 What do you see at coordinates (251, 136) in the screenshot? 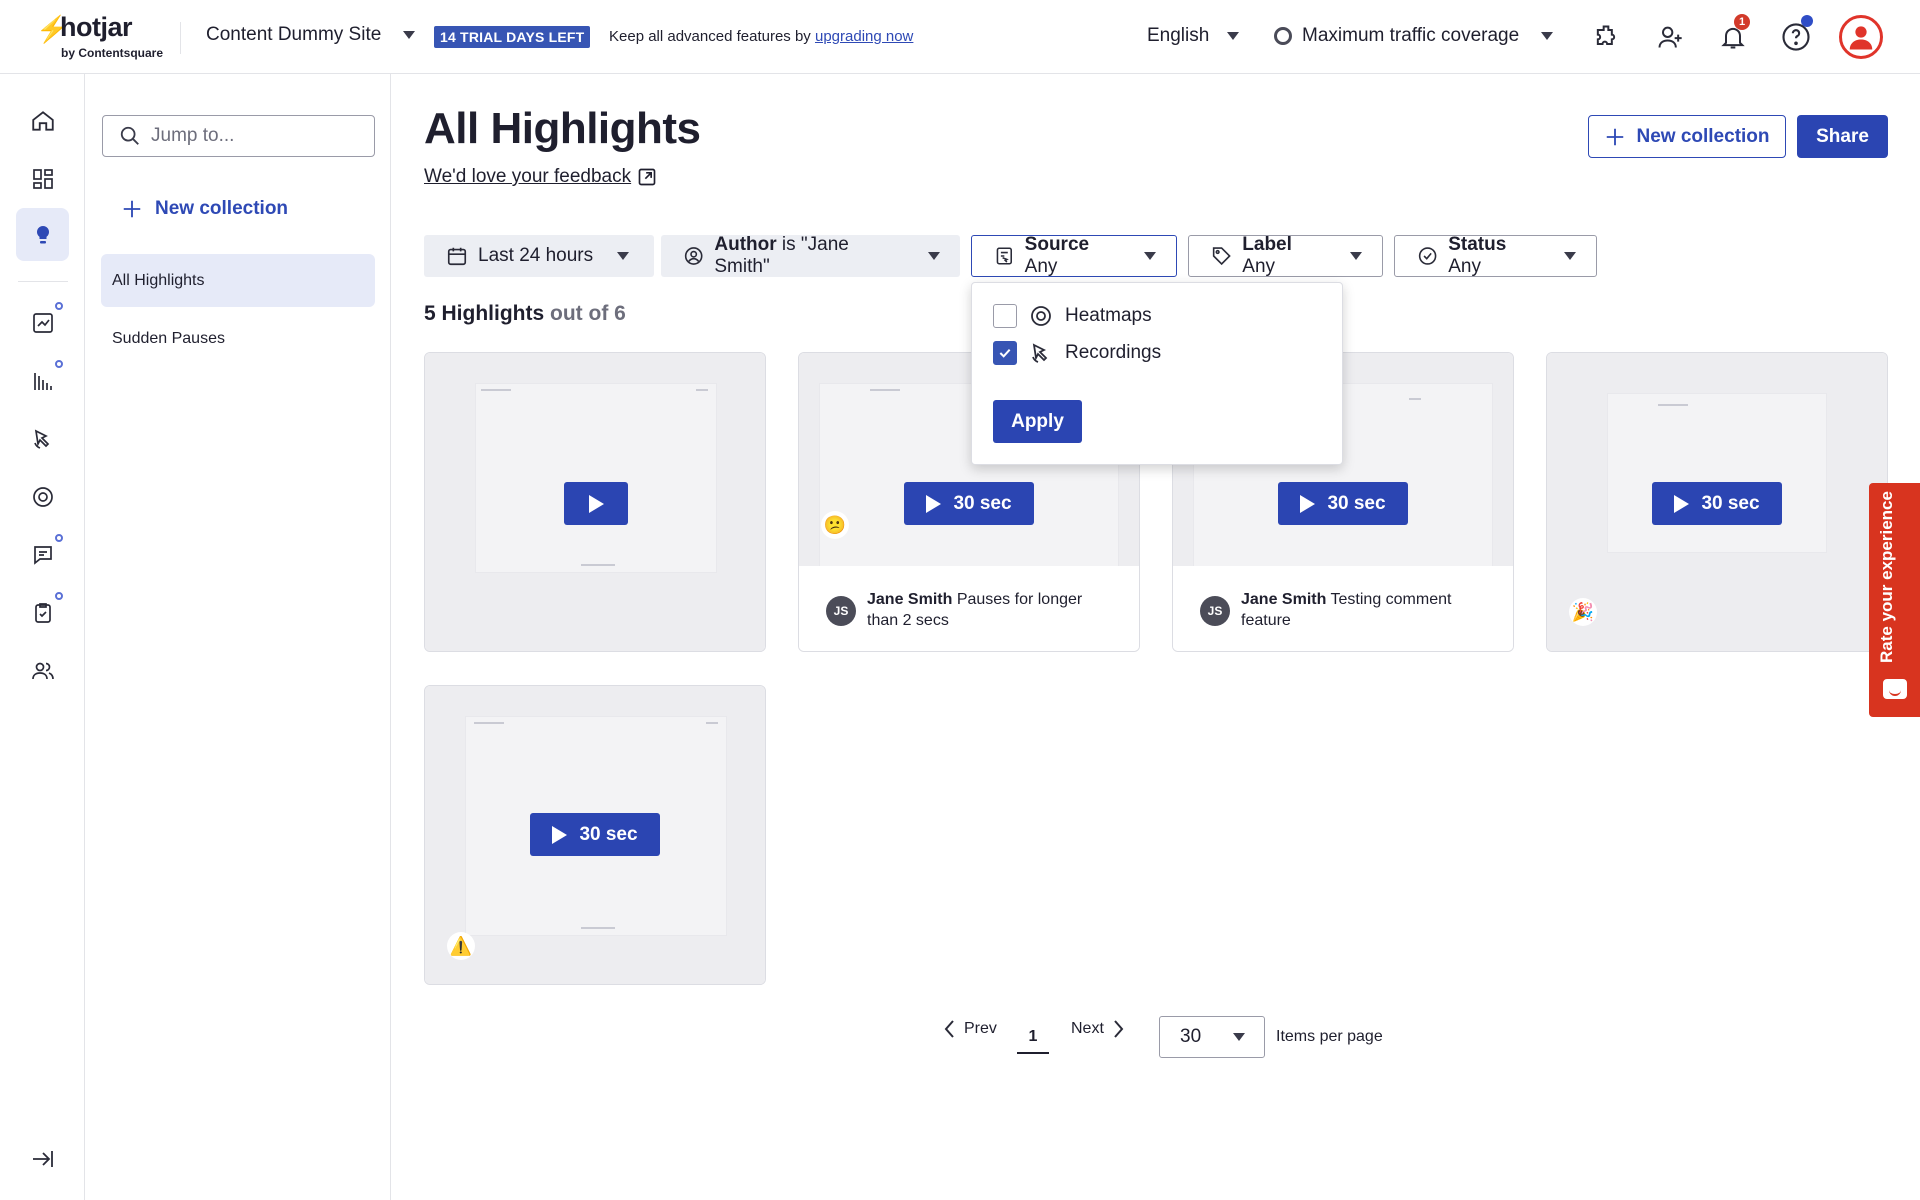
I see `jump-to-input` at bounding box center [251, 136].